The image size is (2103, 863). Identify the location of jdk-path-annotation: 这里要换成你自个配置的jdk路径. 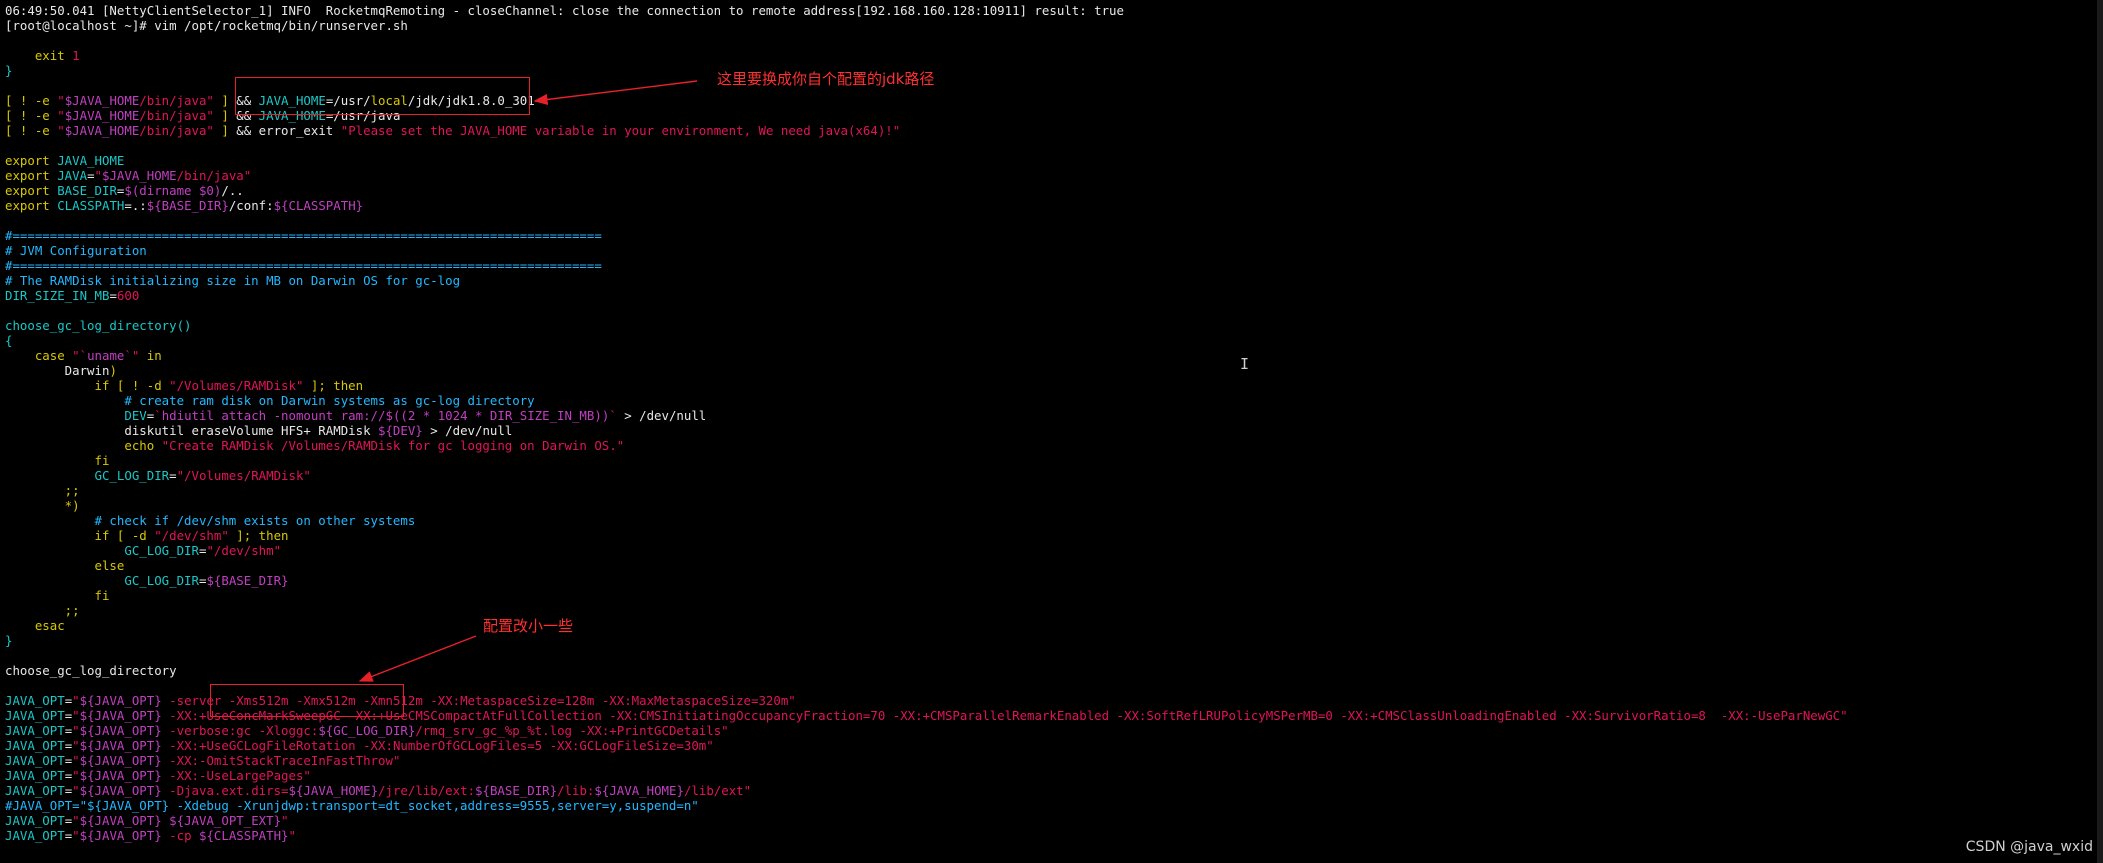
(826, 79).